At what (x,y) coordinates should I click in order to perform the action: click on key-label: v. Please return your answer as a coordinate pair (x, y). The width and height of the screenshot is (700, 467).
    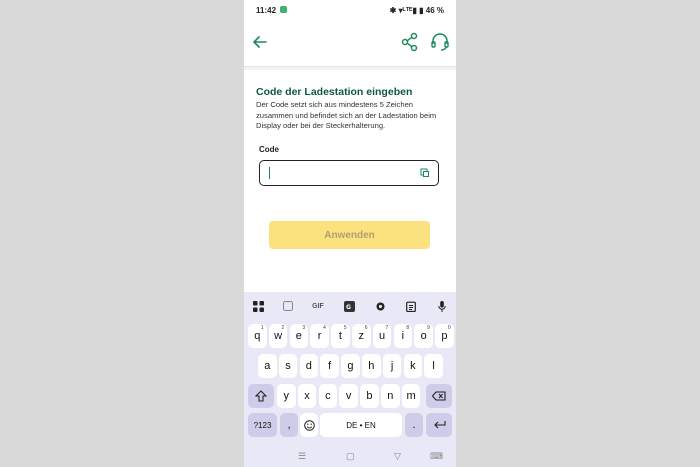
    Looking at the image, I should click on (348, 396).